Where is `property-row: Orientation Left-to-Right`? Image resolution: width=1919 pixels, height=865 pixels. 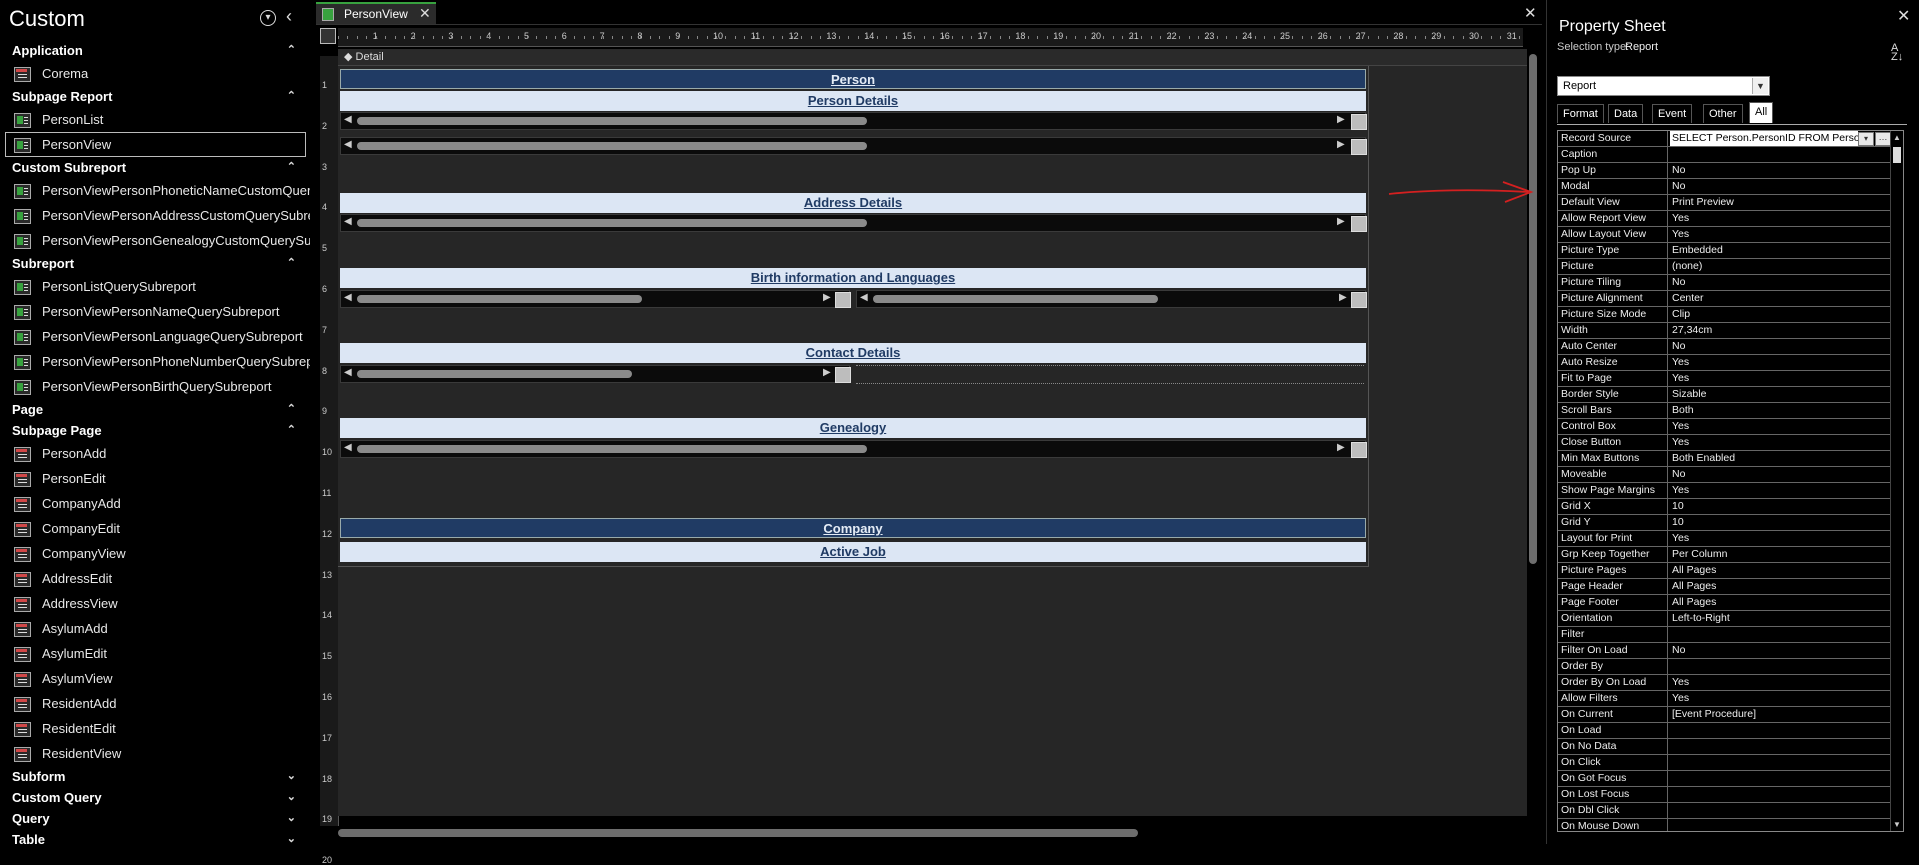 property-row: Orientation Left-to-Right is located at coordinates (1730, 619).